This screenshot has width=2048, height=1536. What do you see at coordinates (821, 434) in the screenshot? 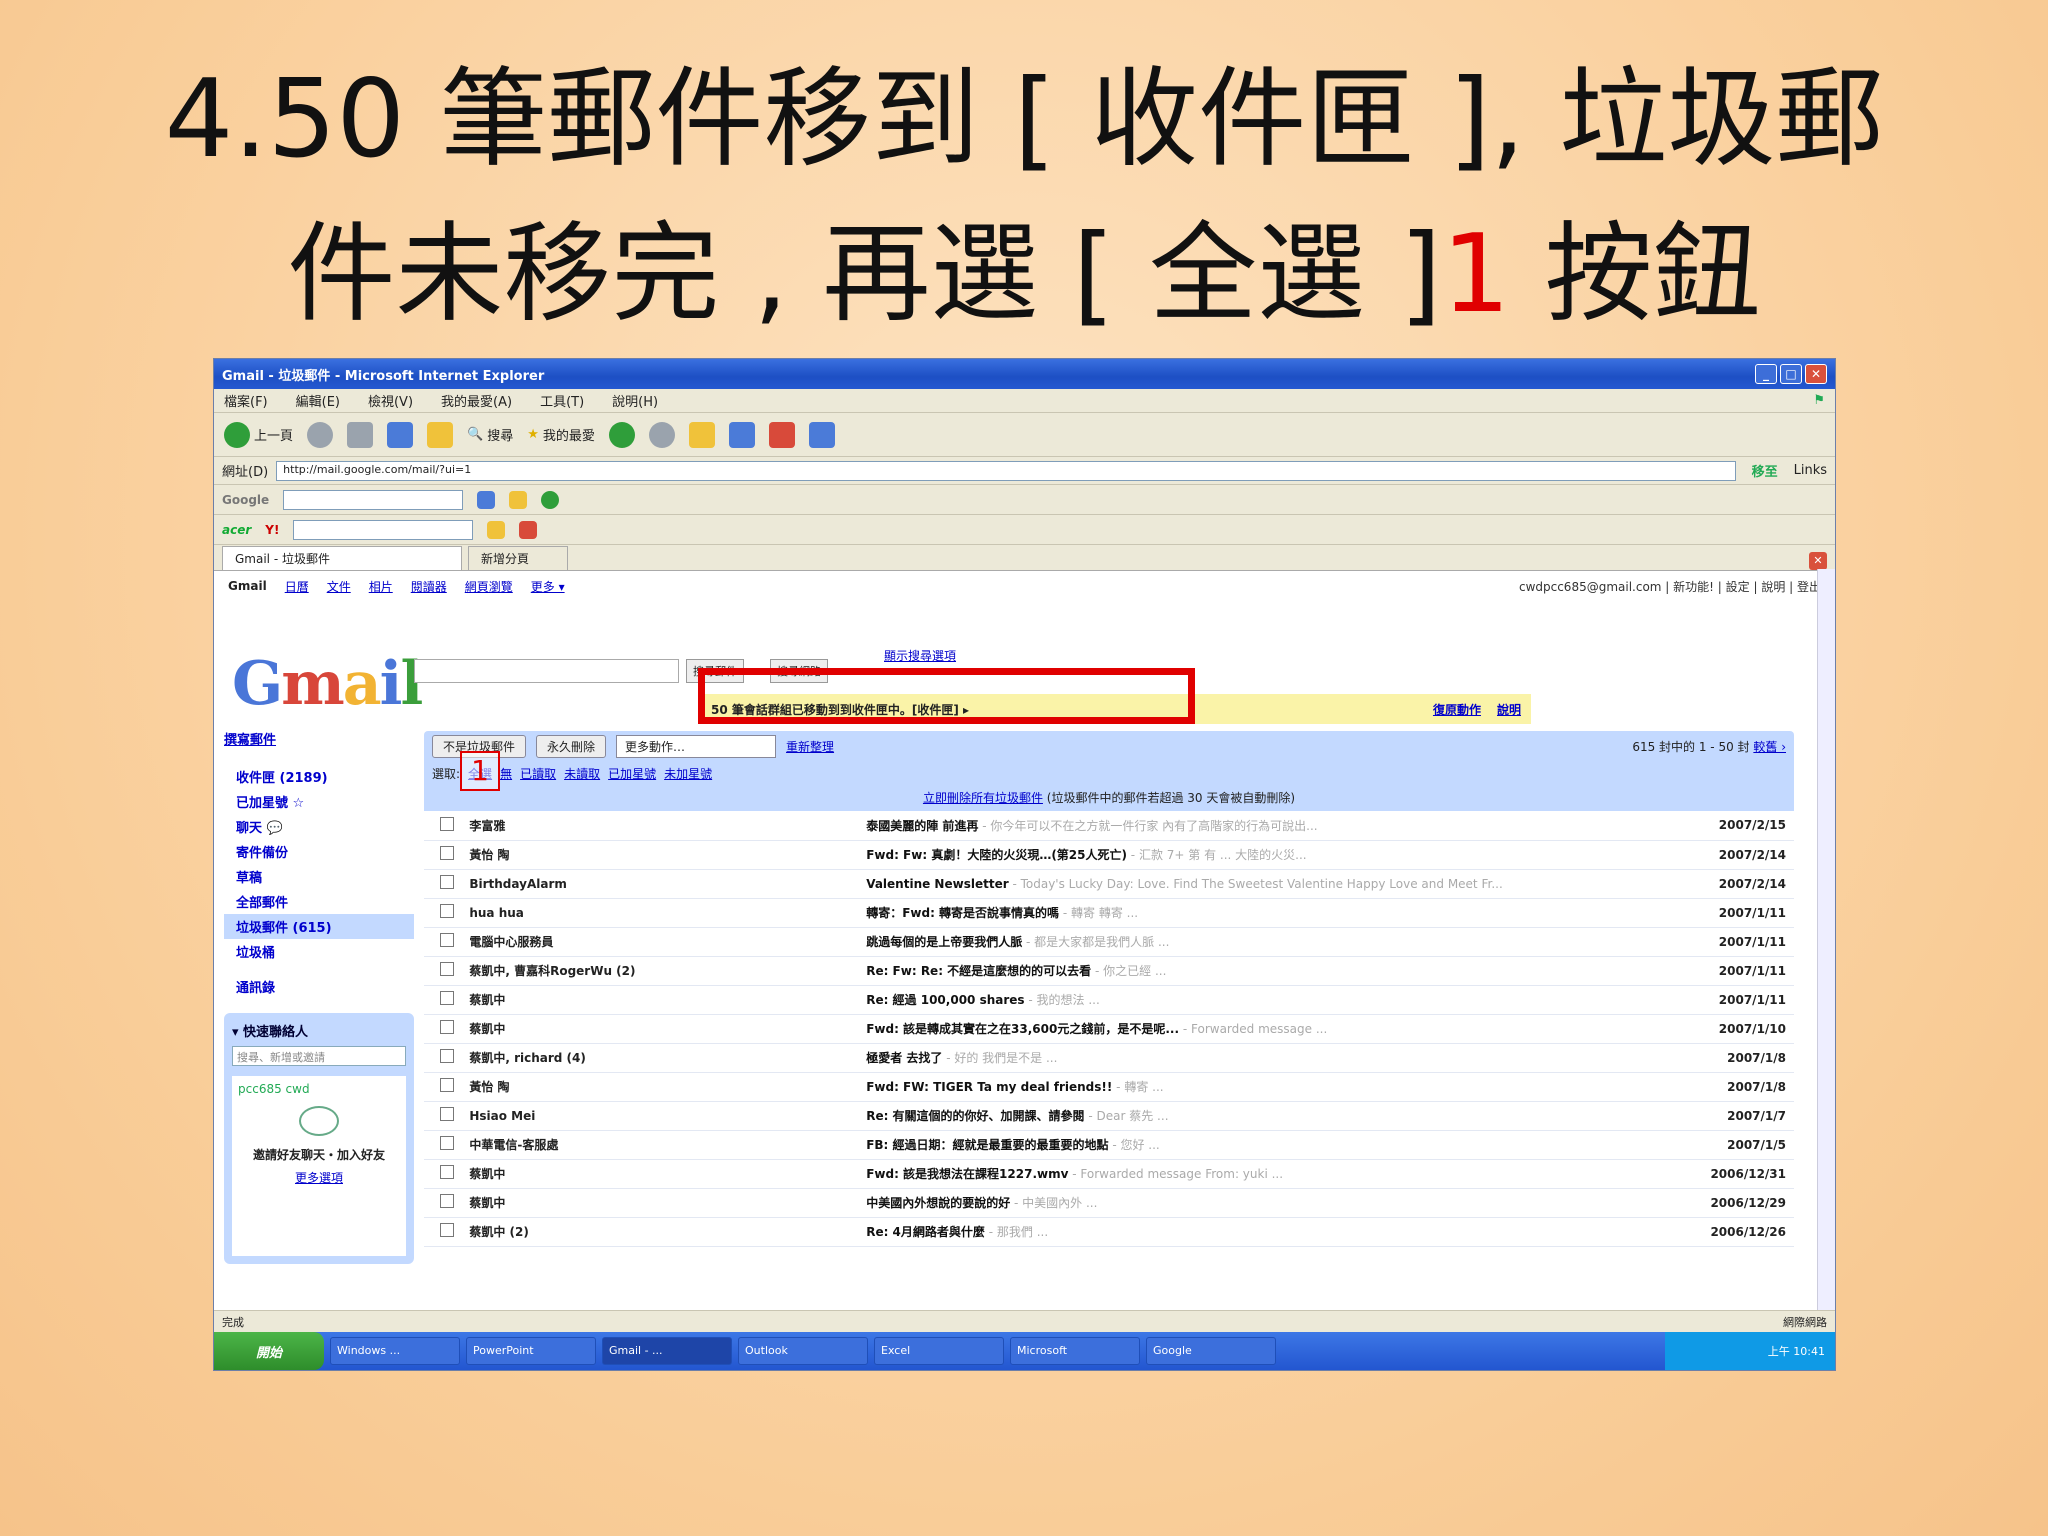
I see `print-icon` at bounding box center [821, 434].